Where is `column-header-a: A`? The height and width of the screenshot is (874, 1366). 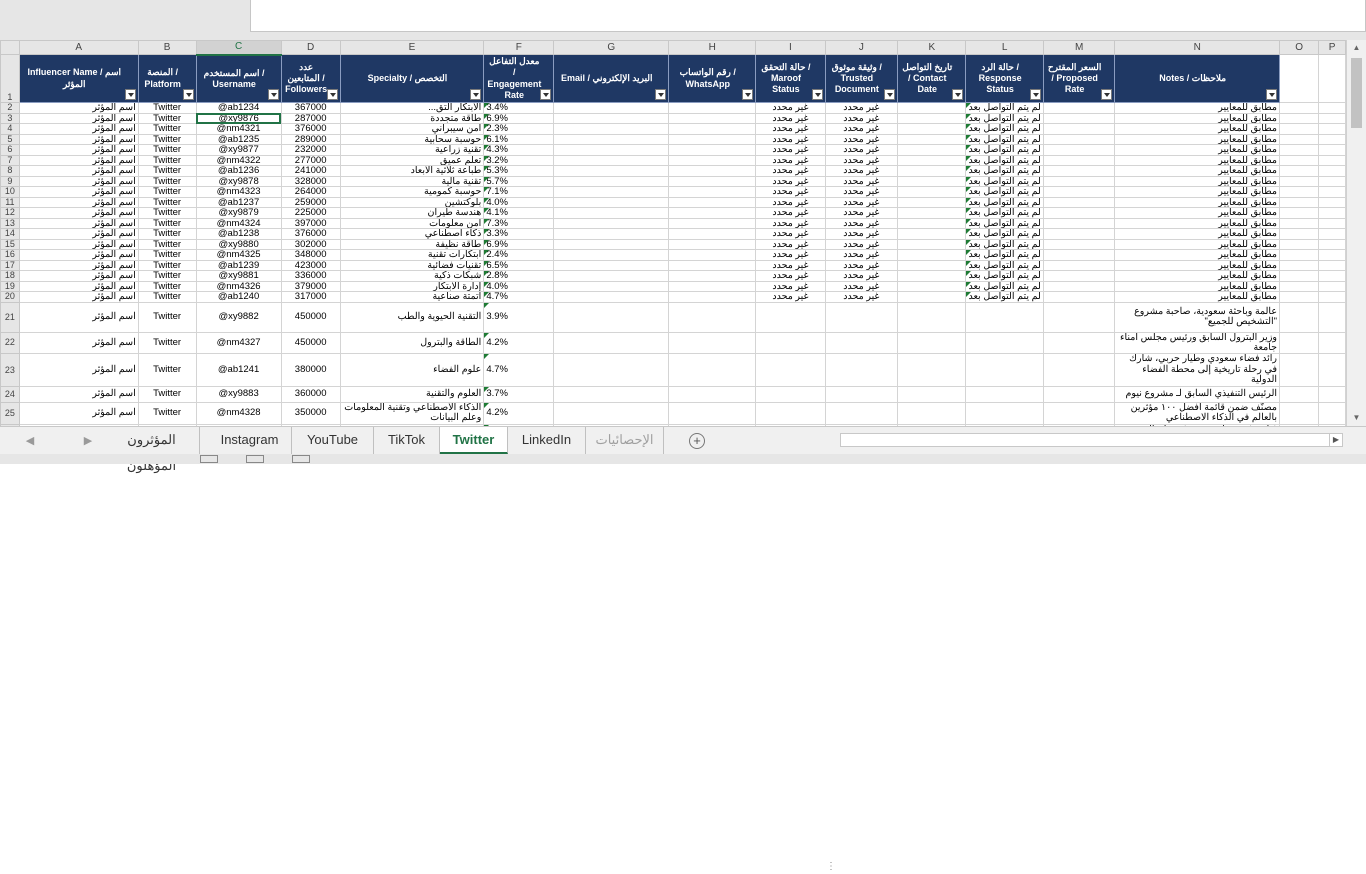
column-header-a: A is located at coordinates (78, 47).